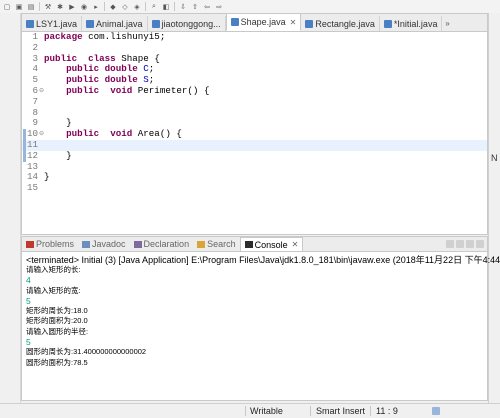  Describe the element at coordinates (24, 145) in the screenshot. I see `change-marker` at that location.